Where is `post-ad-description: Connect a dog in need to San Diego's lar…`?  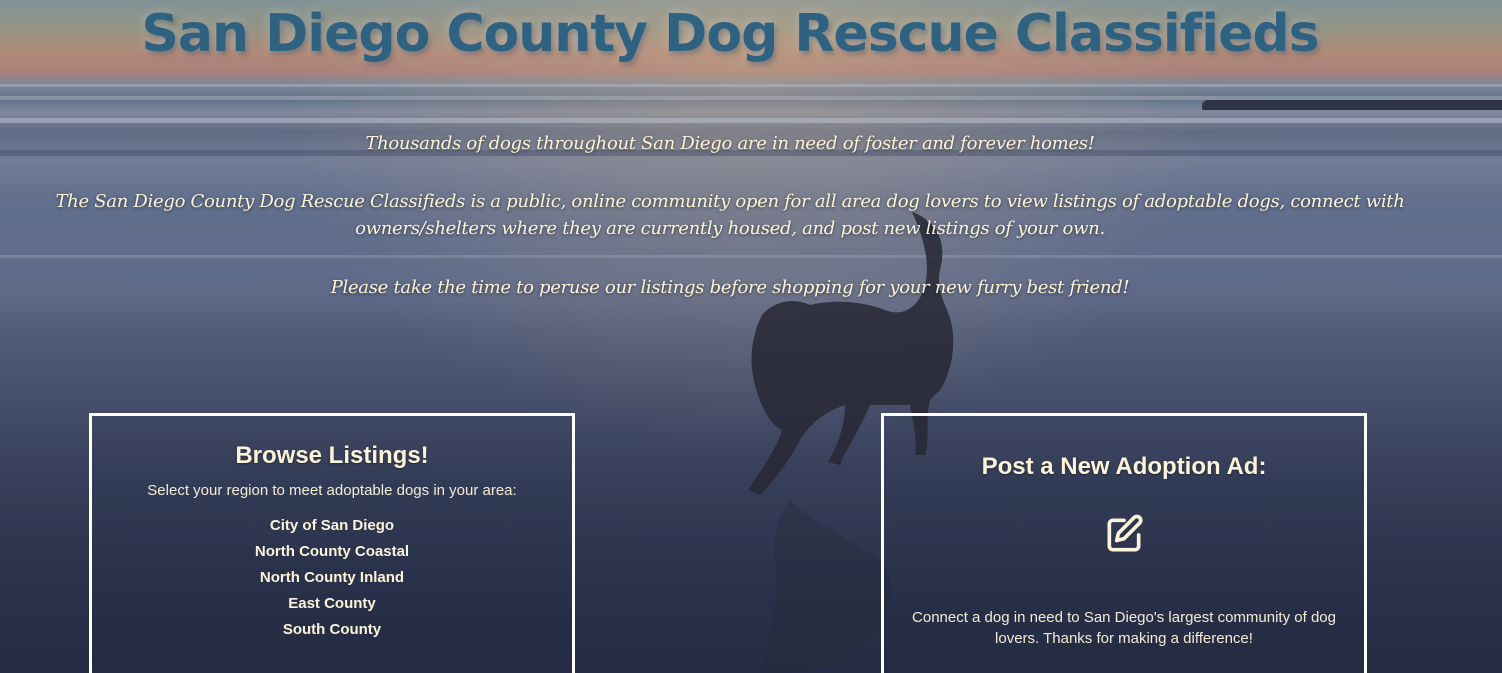 post-ad-description: Connect a dog in need to San Diego's lar… is located at coordinates (1124, 628).